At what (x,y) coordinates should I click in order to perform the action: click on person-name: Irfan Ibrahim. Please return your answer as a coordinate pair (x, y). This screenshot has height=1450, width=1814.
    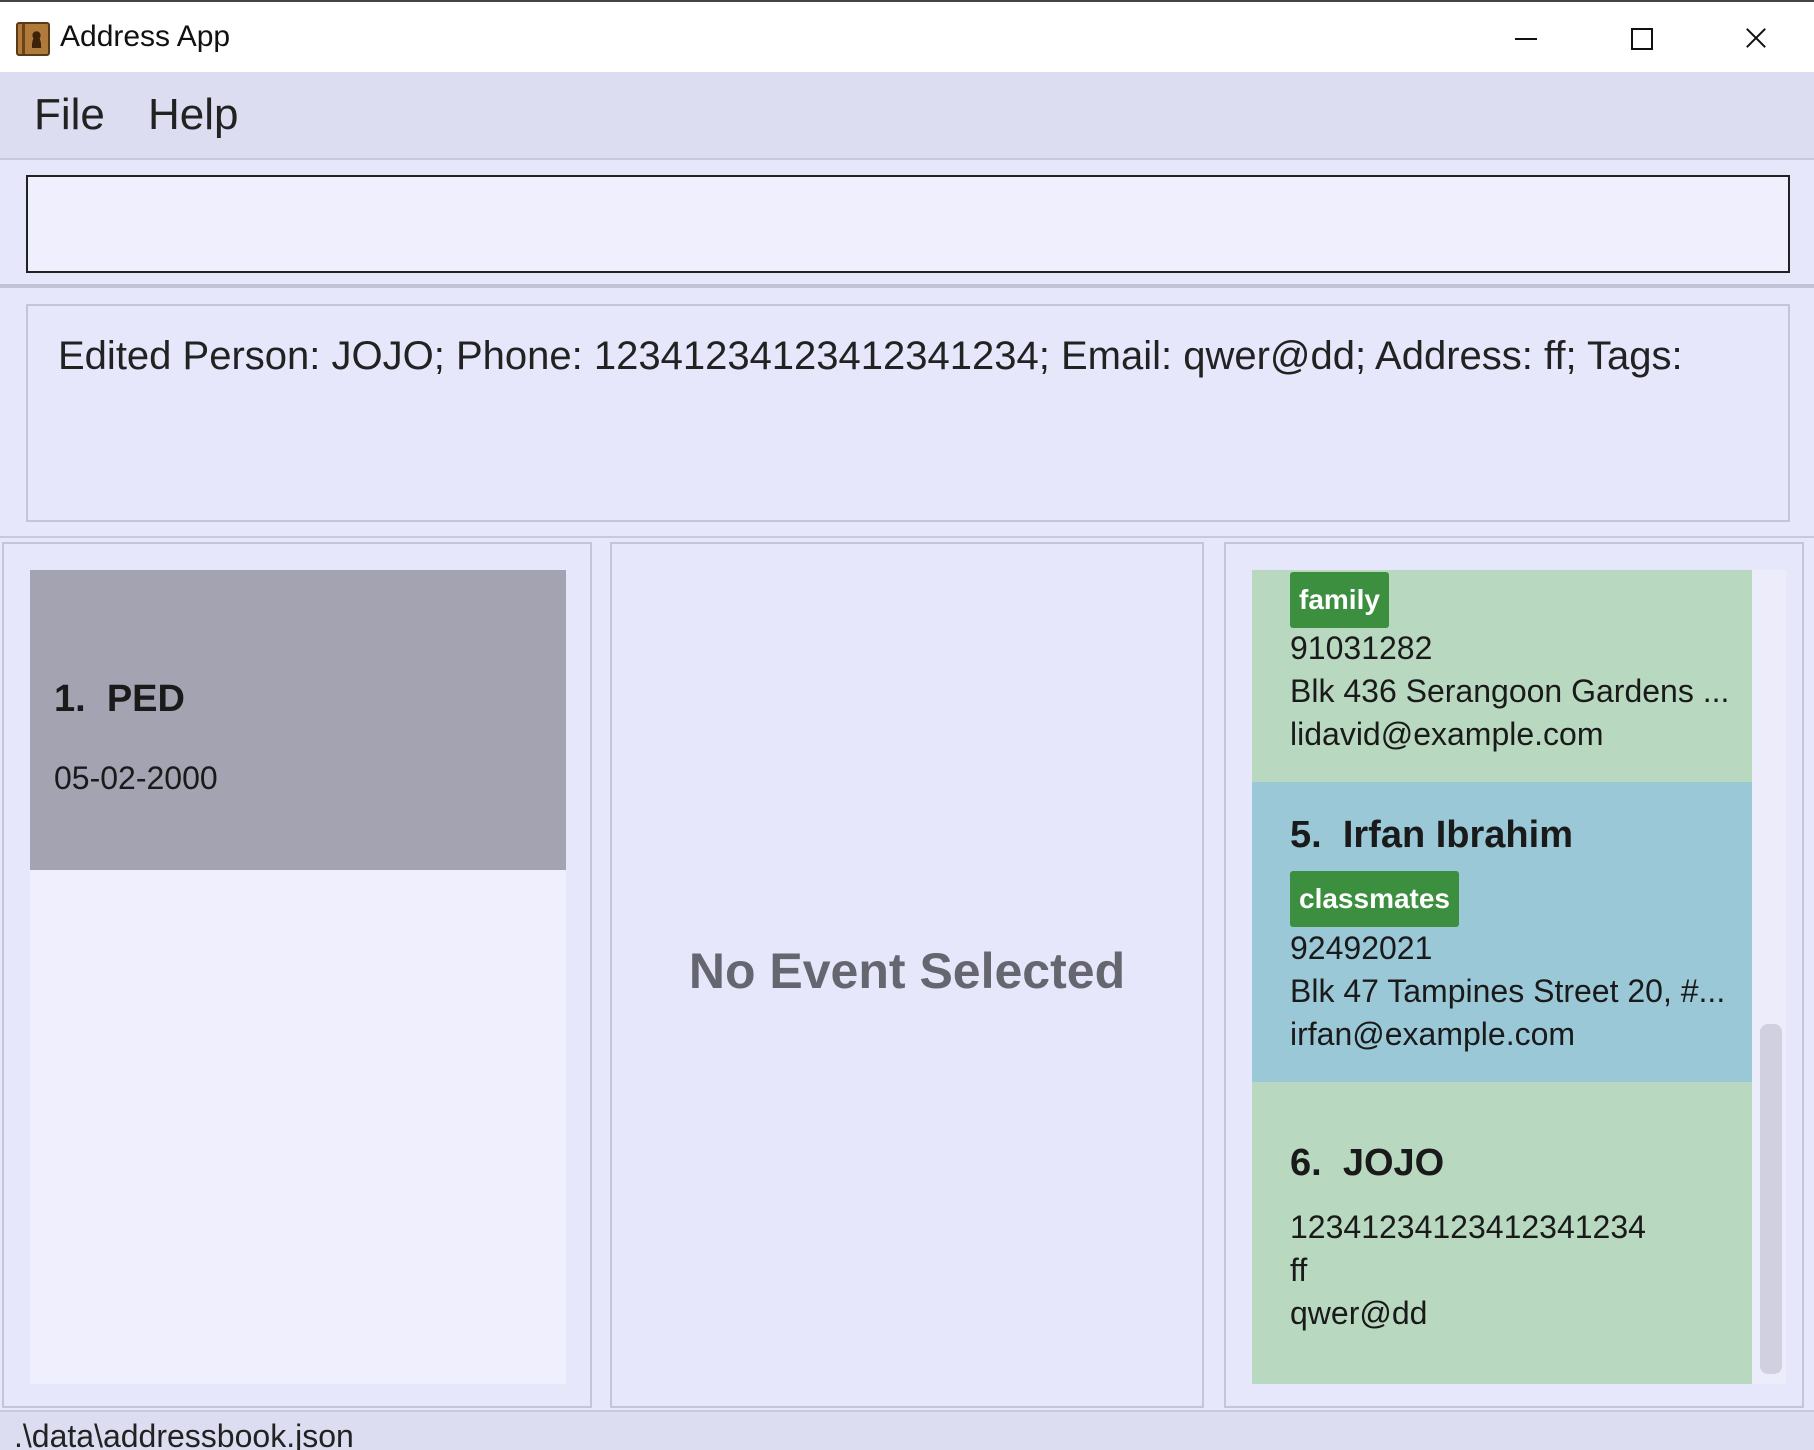
    Looking at the image, I should click on (1457, 835).